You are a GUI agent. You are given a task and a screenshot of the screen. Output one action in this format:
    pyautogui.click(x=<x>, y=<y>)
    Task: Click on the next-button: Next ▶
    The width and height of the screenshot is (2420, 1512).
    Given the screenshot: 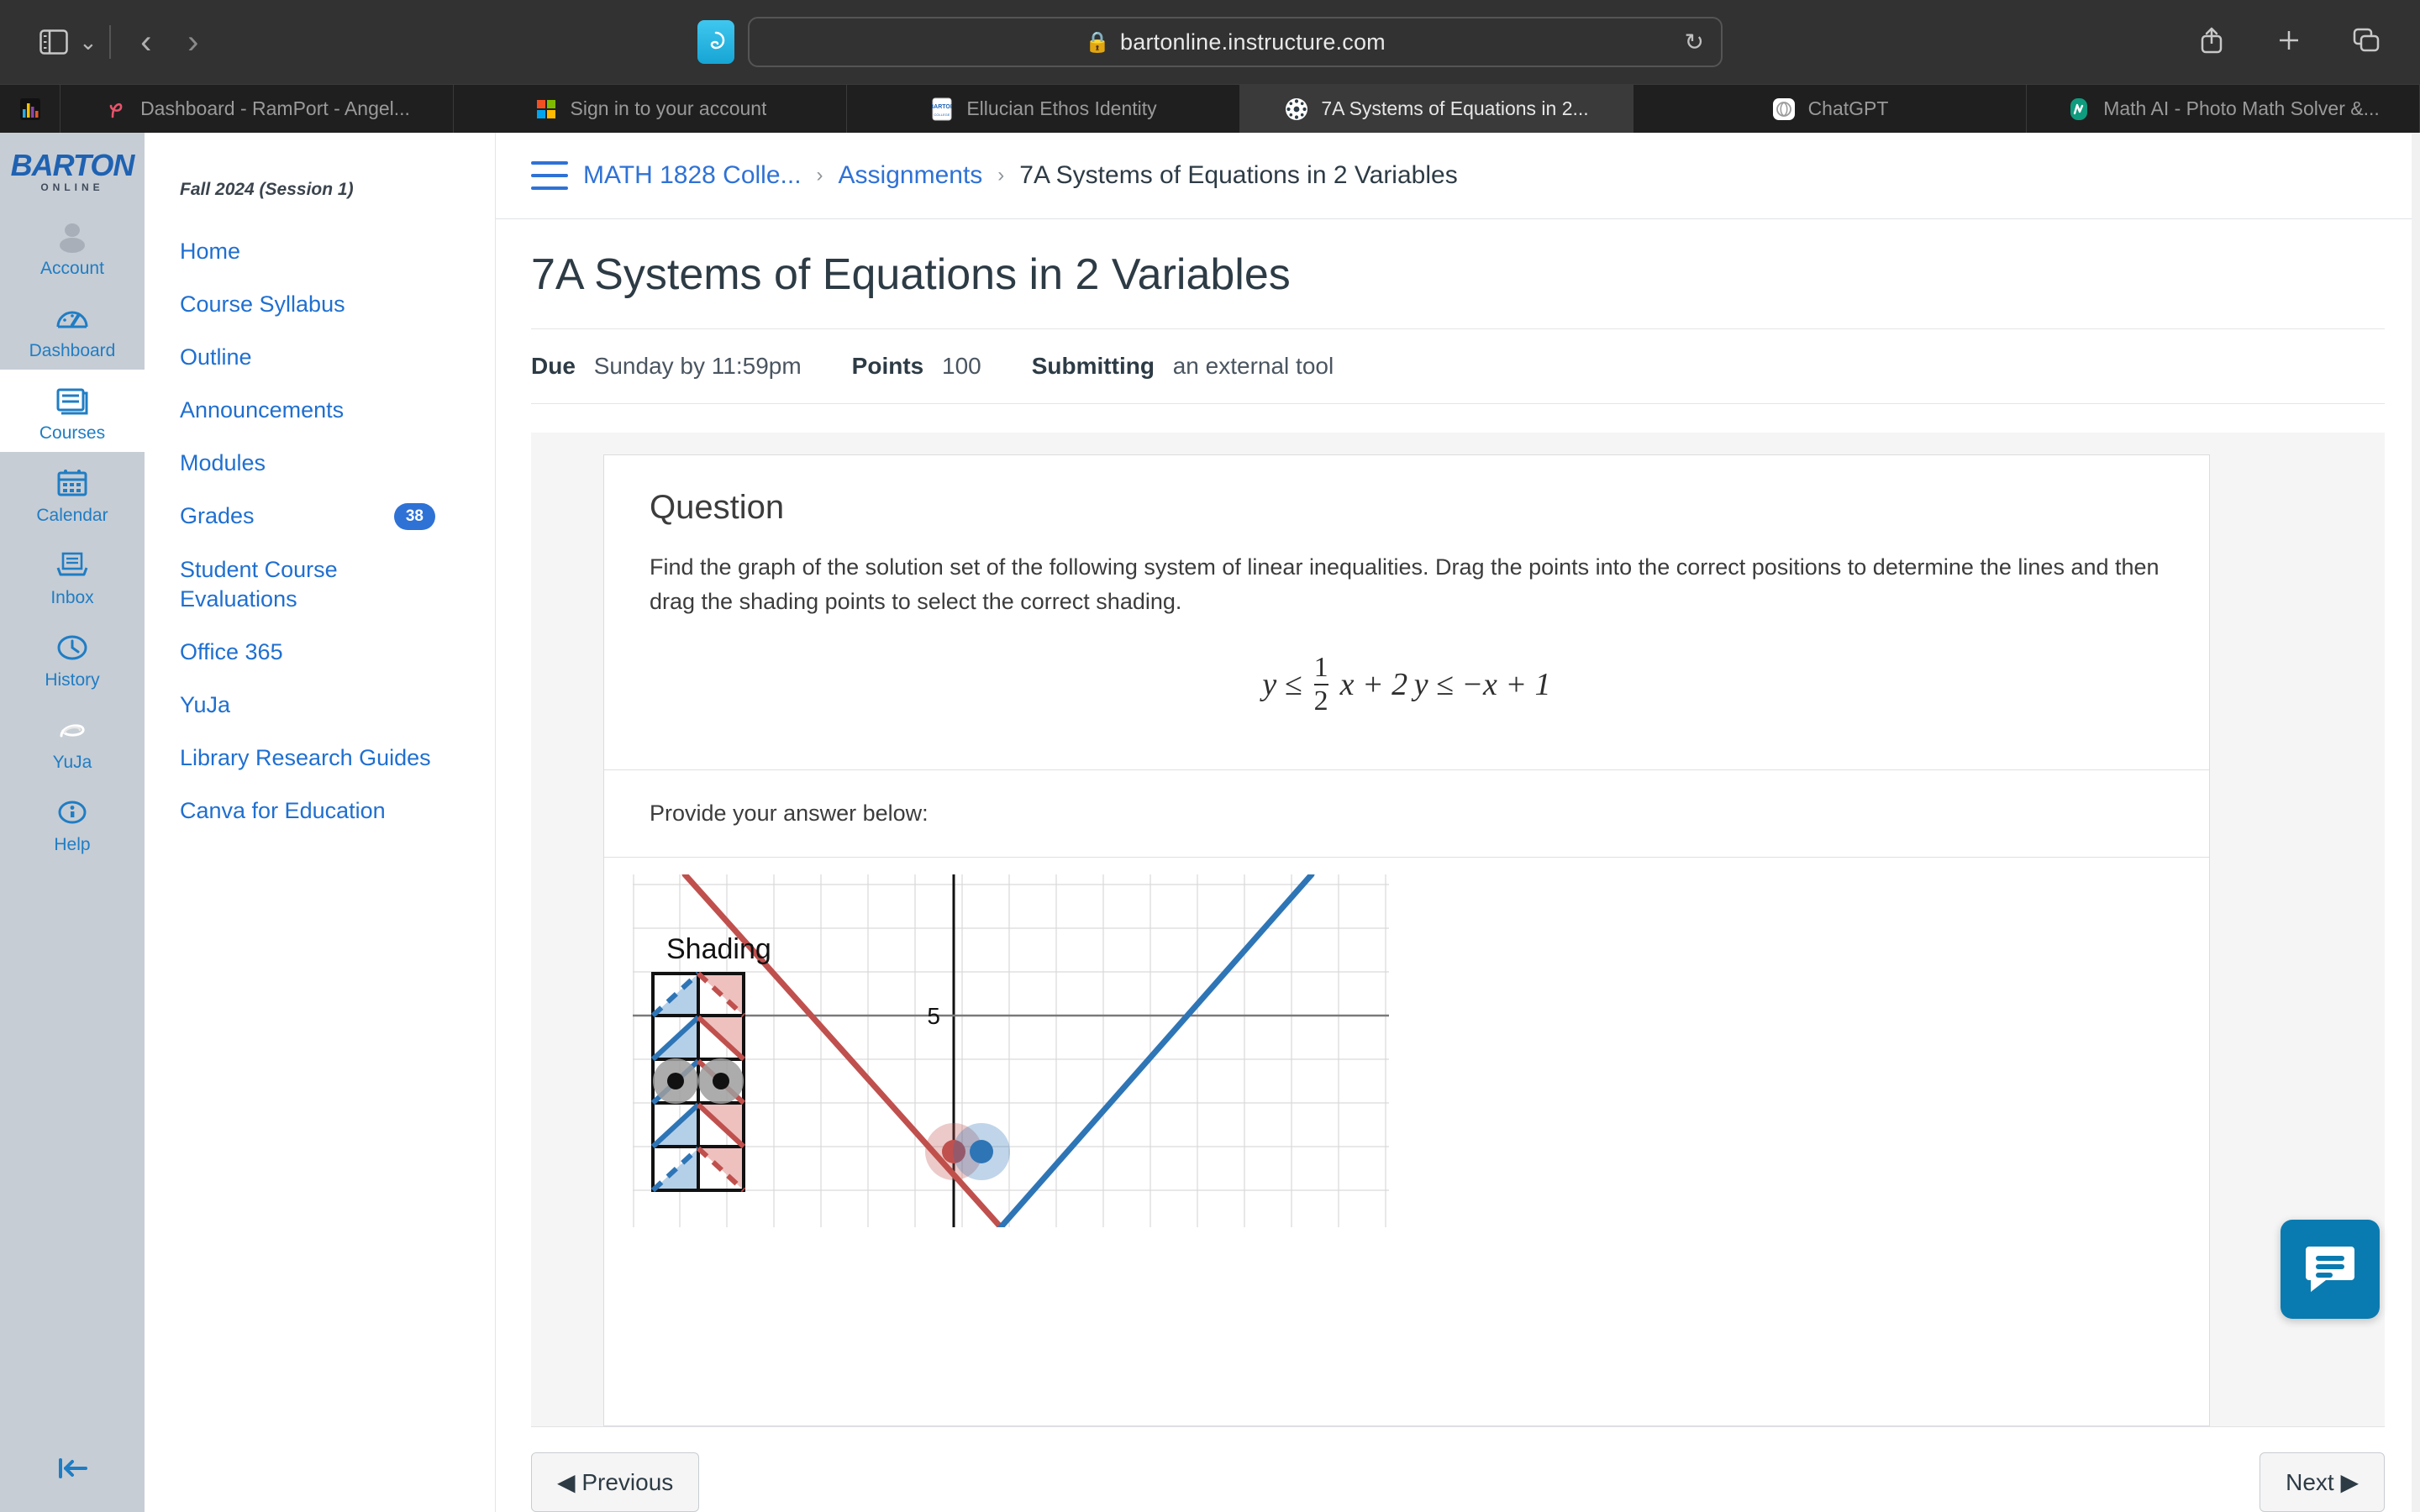 What is the action you would take?
    pyautogui.click(x=2323, y=1482)
    